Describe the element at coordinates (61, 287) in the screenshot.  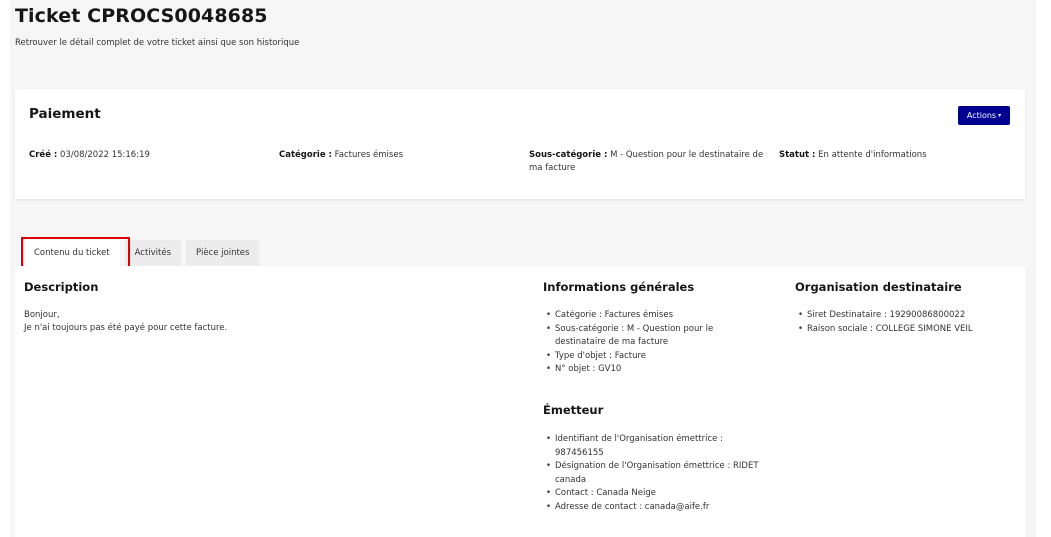
I see `description-heading: Description` at that location.